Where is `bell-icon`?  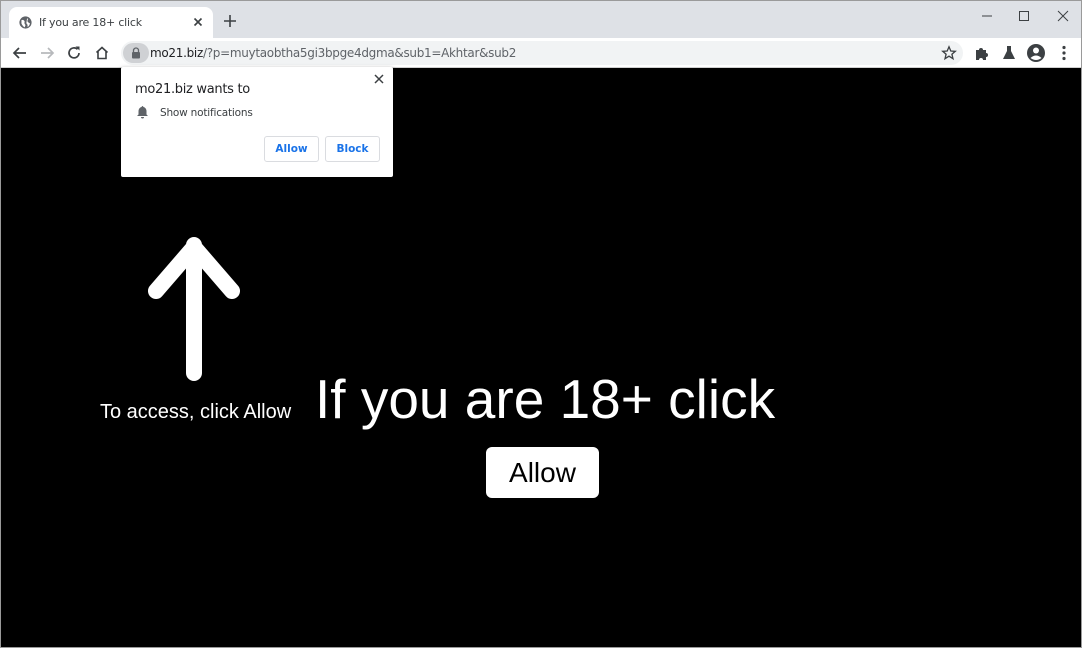 bell-icon is located at coordinates (142, 112).